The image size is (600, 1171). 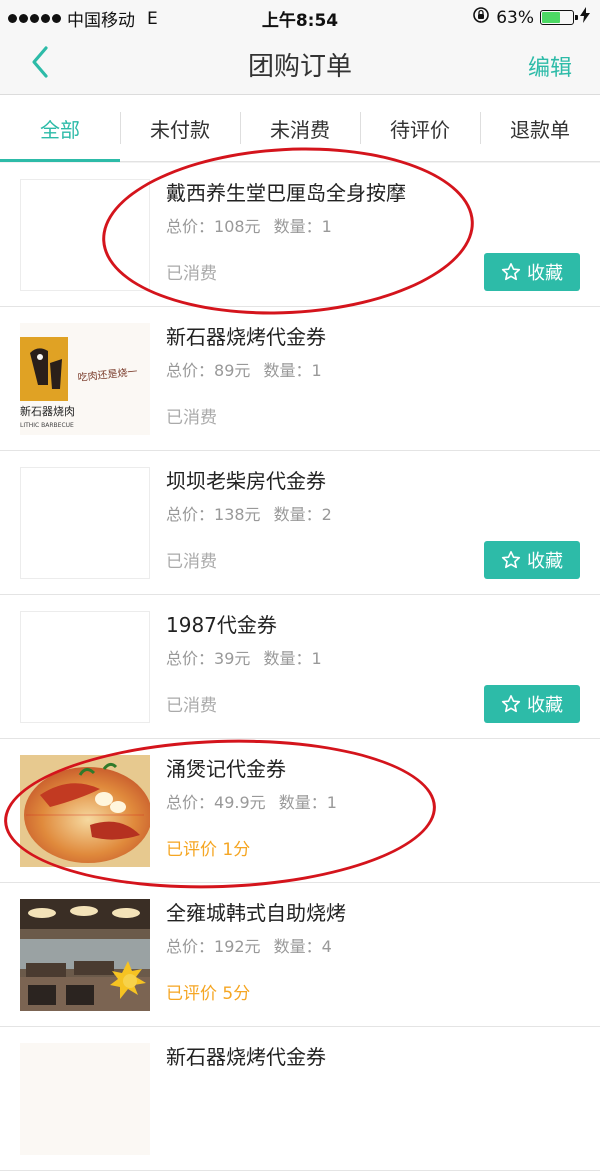 I want to click on order-price-qty: 总价：138元 数量：2, so click(x=249, y=513).